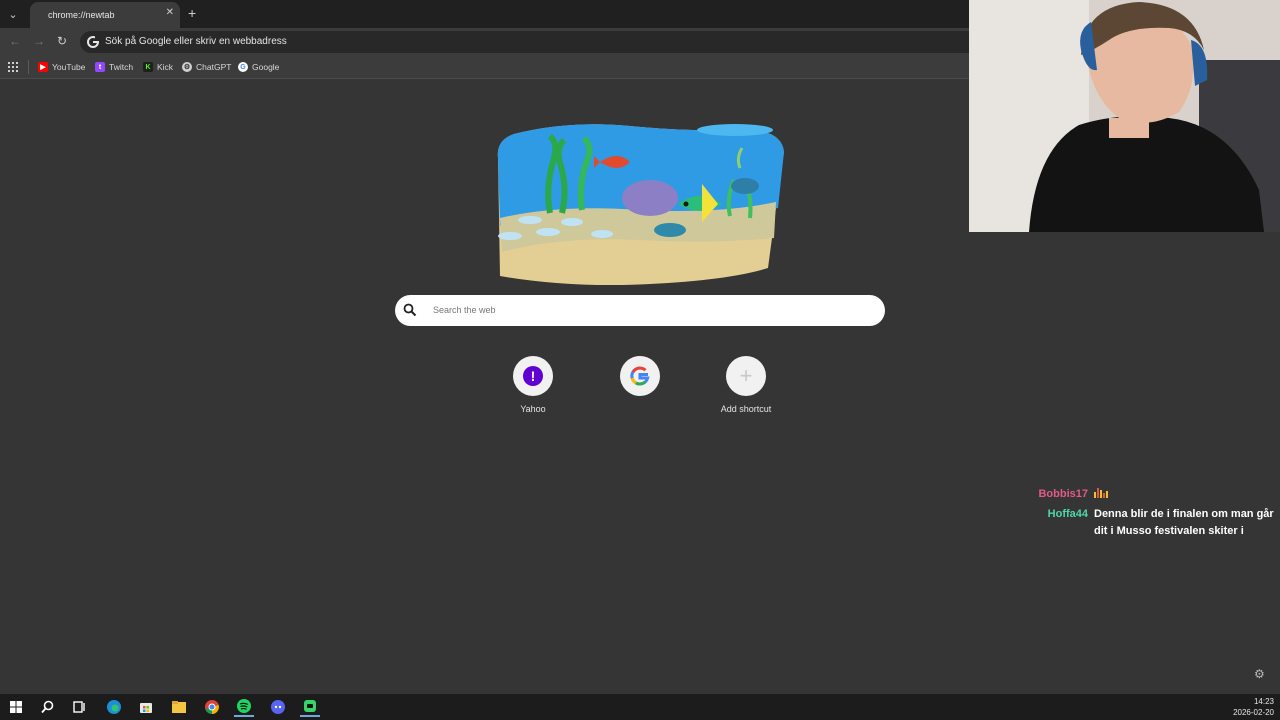  Describe the element at coordinates (244, 707) in the screenshot. I see `spotify-icon` at that location.